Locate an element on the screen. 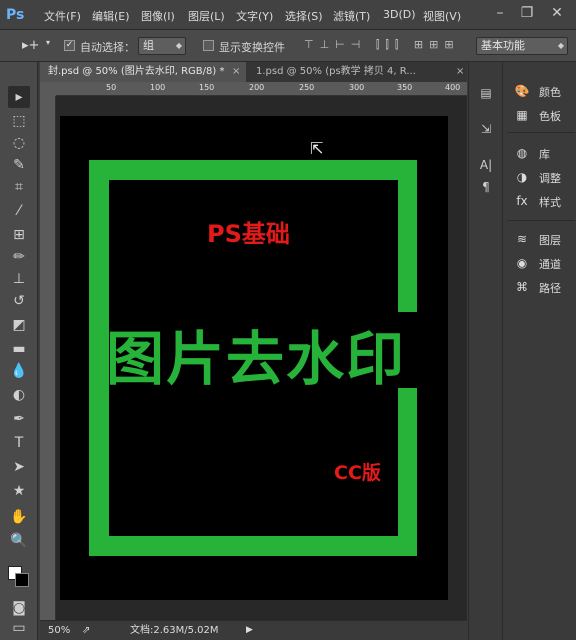  dodge-tool-icon: ◐ is located at coordinates (19, 395).